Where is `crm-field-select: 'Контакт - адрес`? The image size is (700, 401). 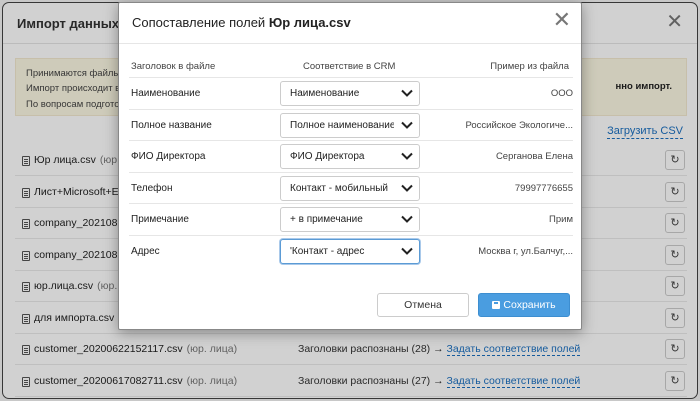
crm-field-select: 'Контакт - адрес is located at coordinates (350, 251).